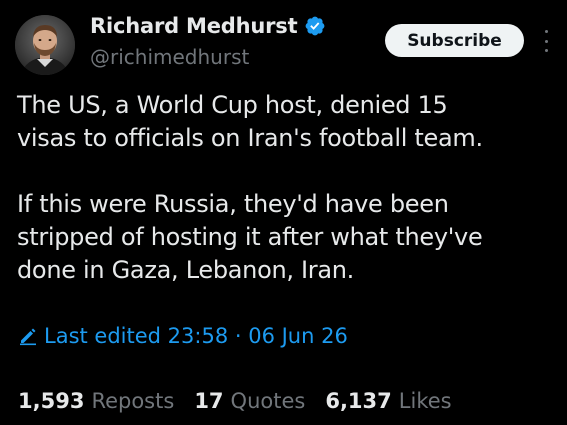  I want to click on quotes-stat: 17 Quotes, so click(249, 401).